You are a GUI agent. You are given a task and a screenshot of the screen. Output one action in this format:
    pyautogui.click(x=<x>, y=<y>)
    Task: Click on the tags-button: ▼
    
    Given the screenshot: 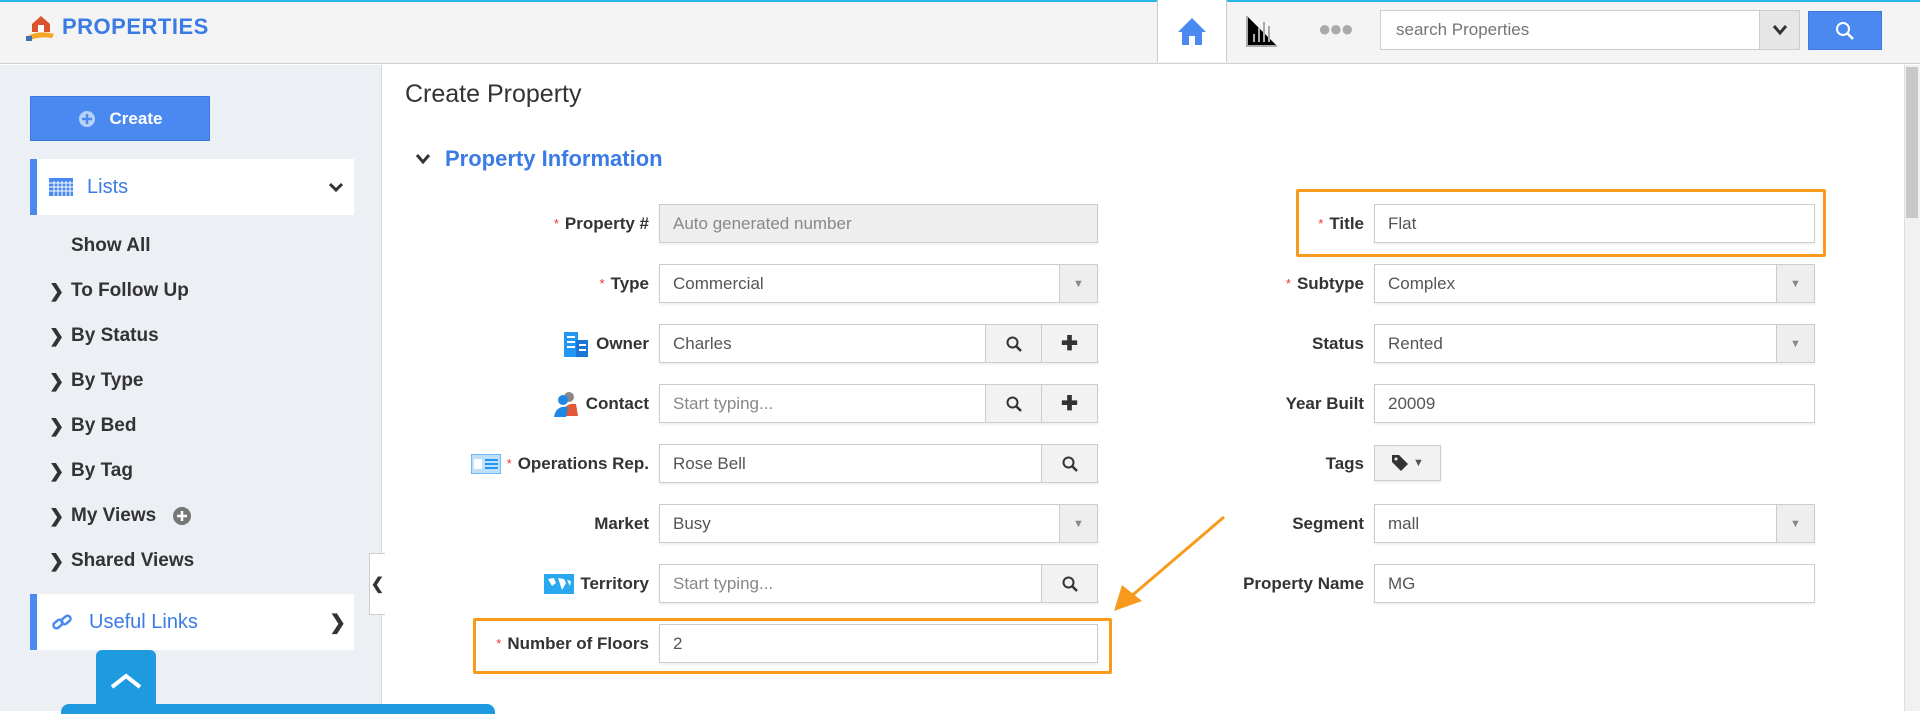 What is the action you would take?
    pyautogui.click(x=1407, y=463)
    